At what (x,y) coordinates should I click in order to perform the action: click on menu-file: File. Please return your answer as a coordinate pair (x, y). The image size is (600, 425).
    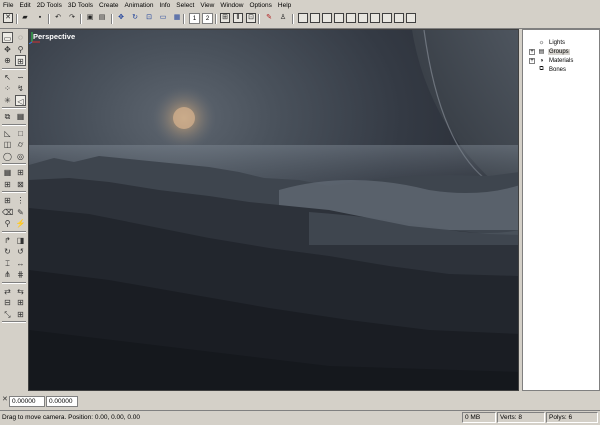
    Looking at the image, I should click on (8, 5).